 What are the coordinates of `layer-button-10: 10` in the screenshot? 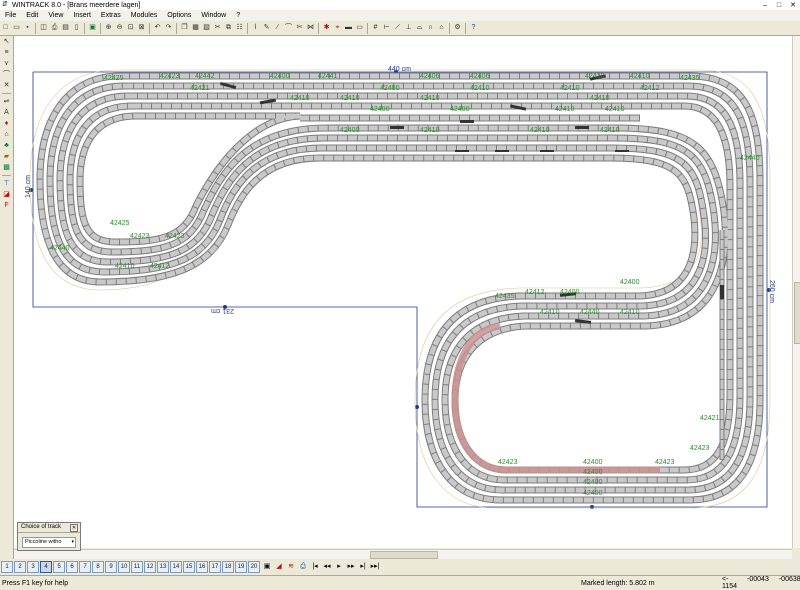 It's located at (124, 566).